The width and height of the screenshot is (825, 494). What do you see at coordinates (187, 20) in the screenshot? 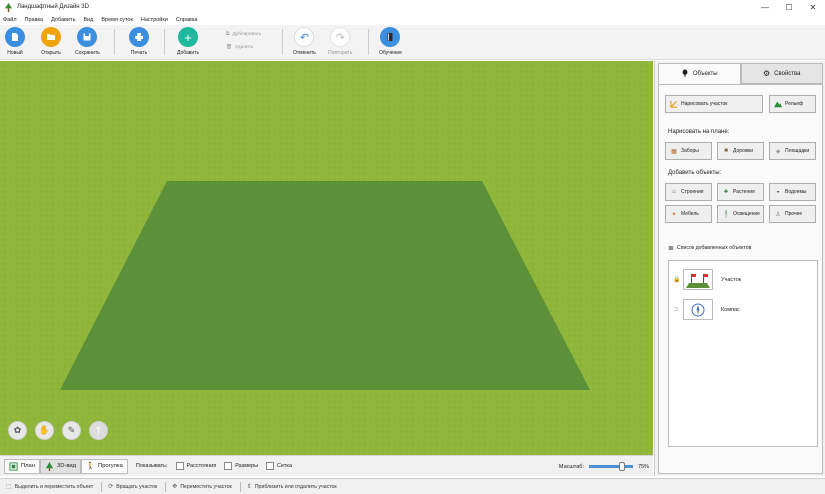
I see `menu-help: Справка` at bounding box center [187, 20].